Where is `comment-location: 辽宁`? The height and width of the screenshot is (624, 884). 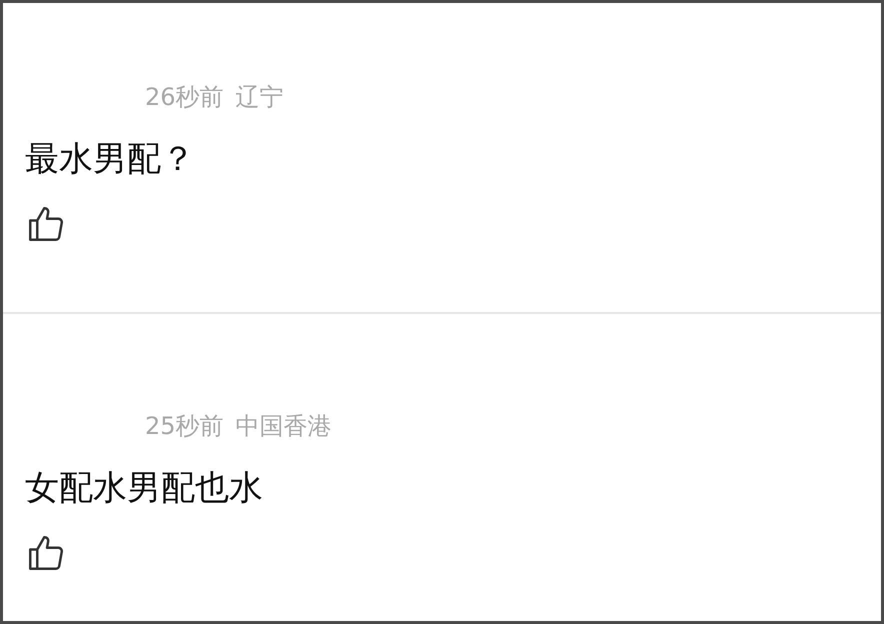
comment-location: 辽宁 is located at coordinates (260, 97).